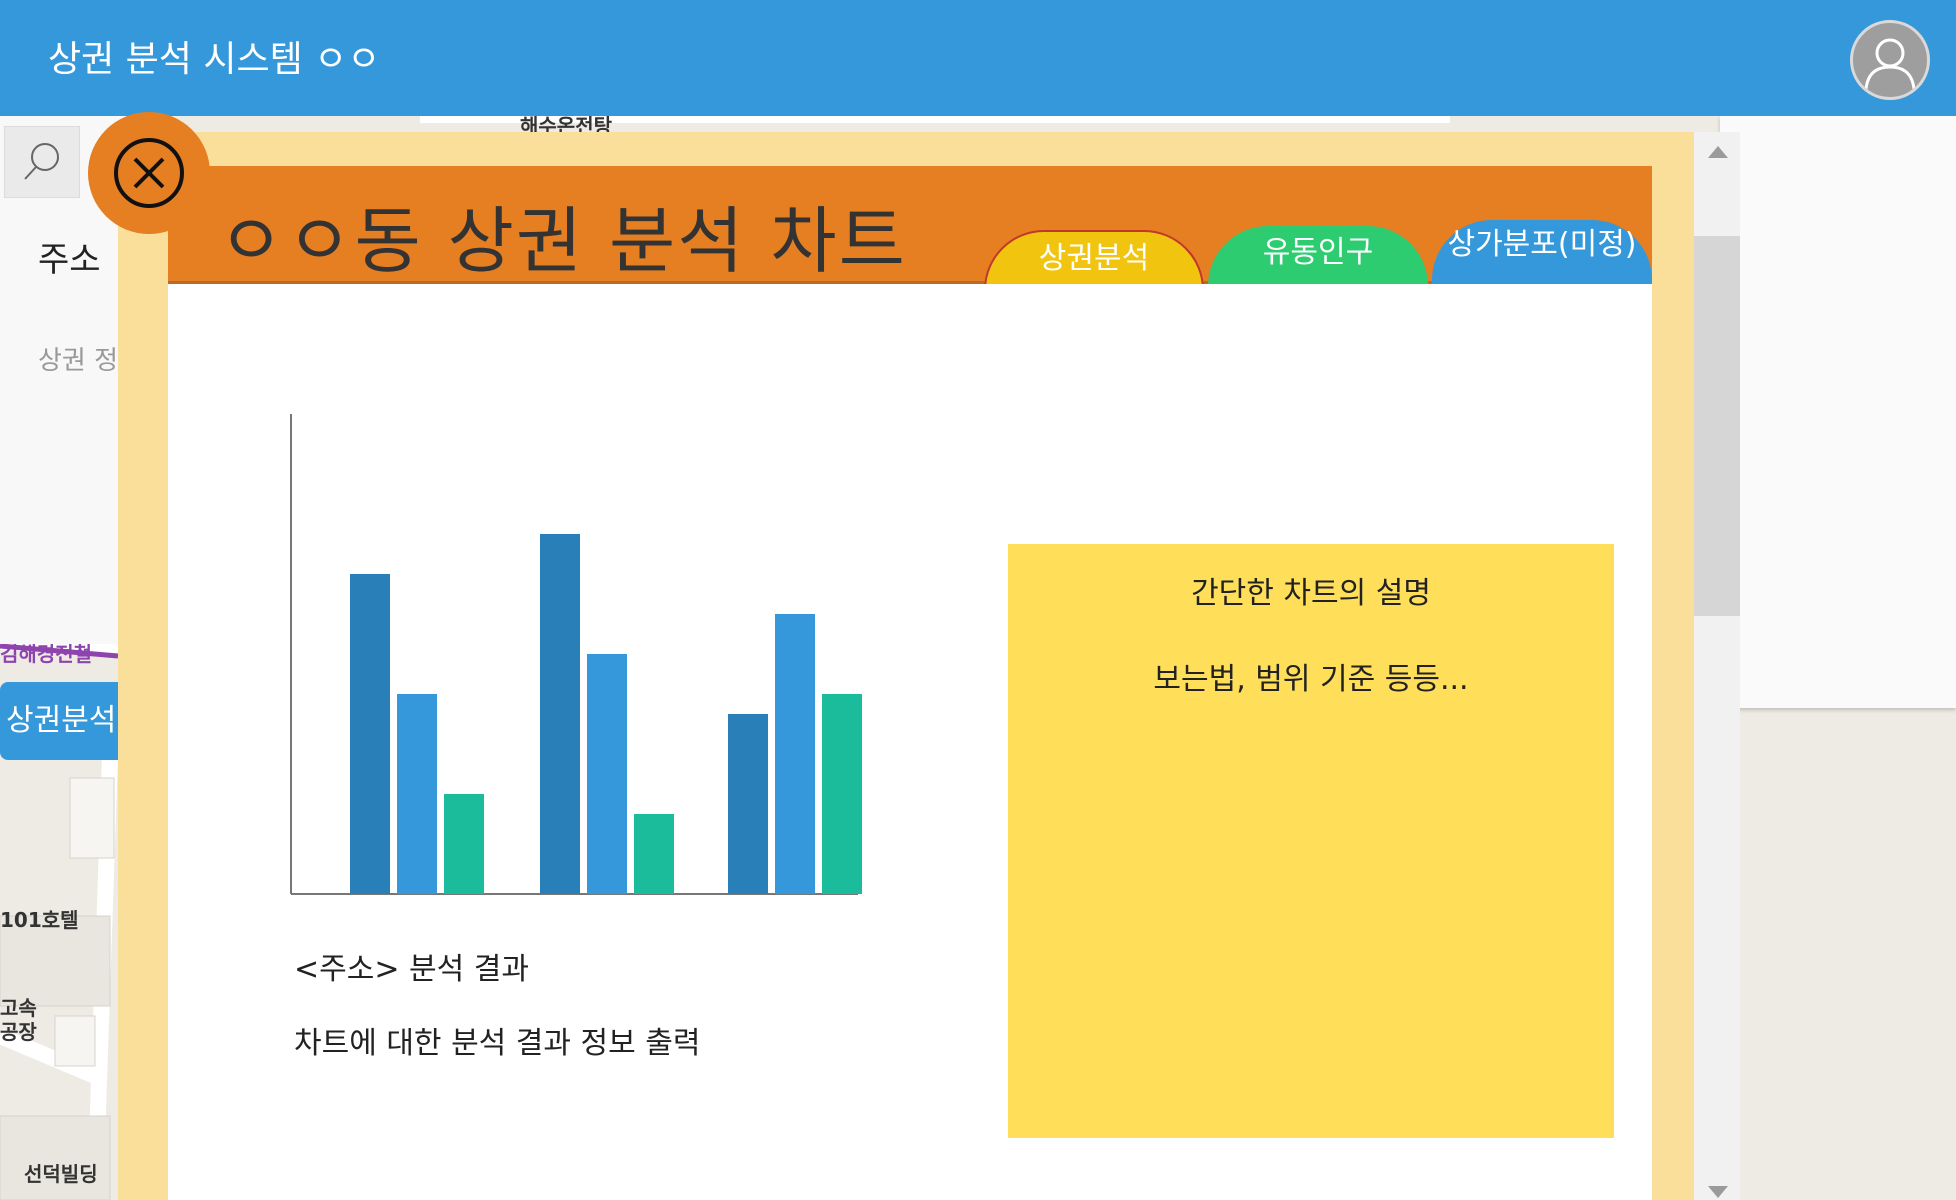 Image resolution: width=1956 pixels, height=1200 pixels. What do you see at coordinates (497, 1043) in the screenshot?
I see `result-description: 차트에 대한 분석 결과 정보 출력` at bounding box center [497, 1043].